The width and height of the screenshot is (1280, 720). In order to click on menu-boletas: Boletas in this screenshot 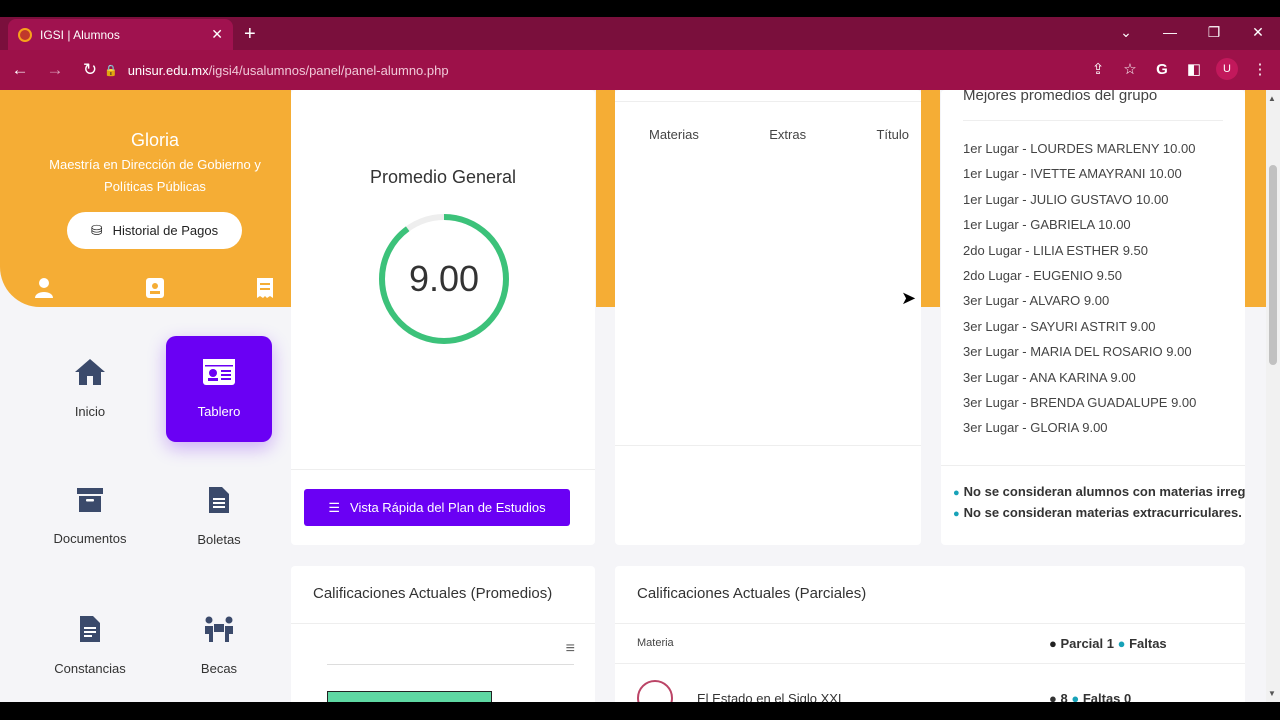, I will do `click(219, 517)`.